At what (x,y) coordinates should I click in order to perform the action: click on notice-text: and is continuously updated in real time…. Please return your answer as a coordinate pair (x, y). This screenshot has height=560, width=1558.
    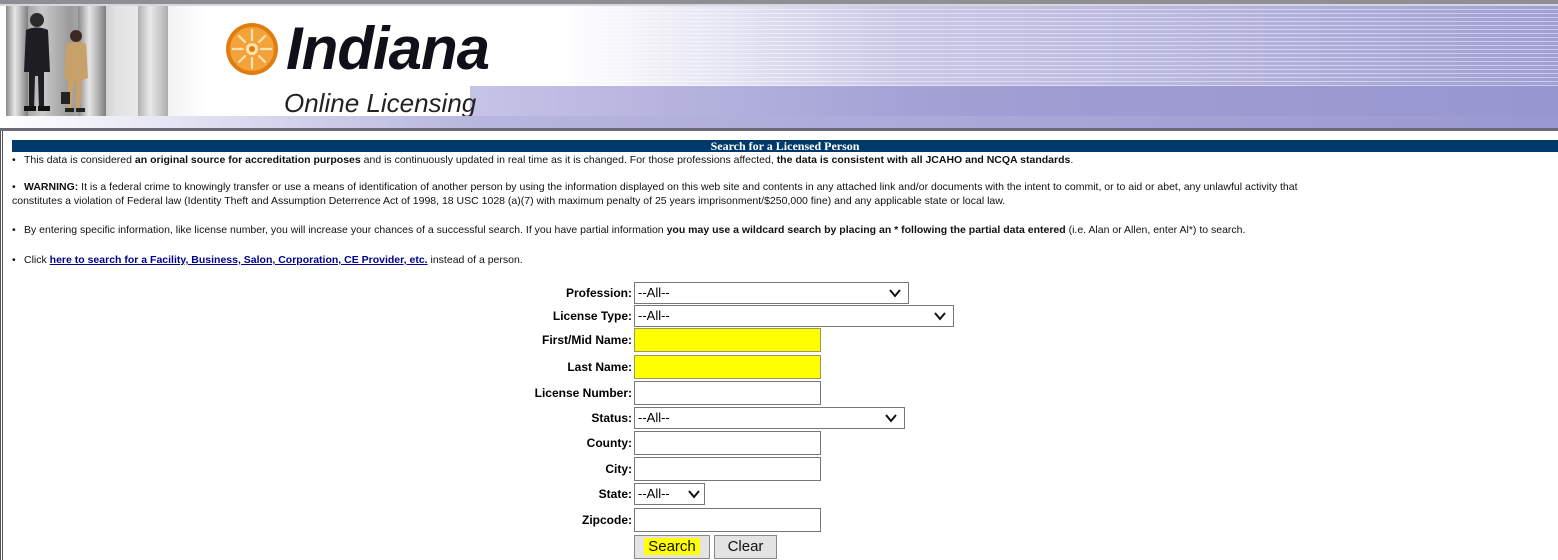
    Looking at the image, I should click on (568, 160).